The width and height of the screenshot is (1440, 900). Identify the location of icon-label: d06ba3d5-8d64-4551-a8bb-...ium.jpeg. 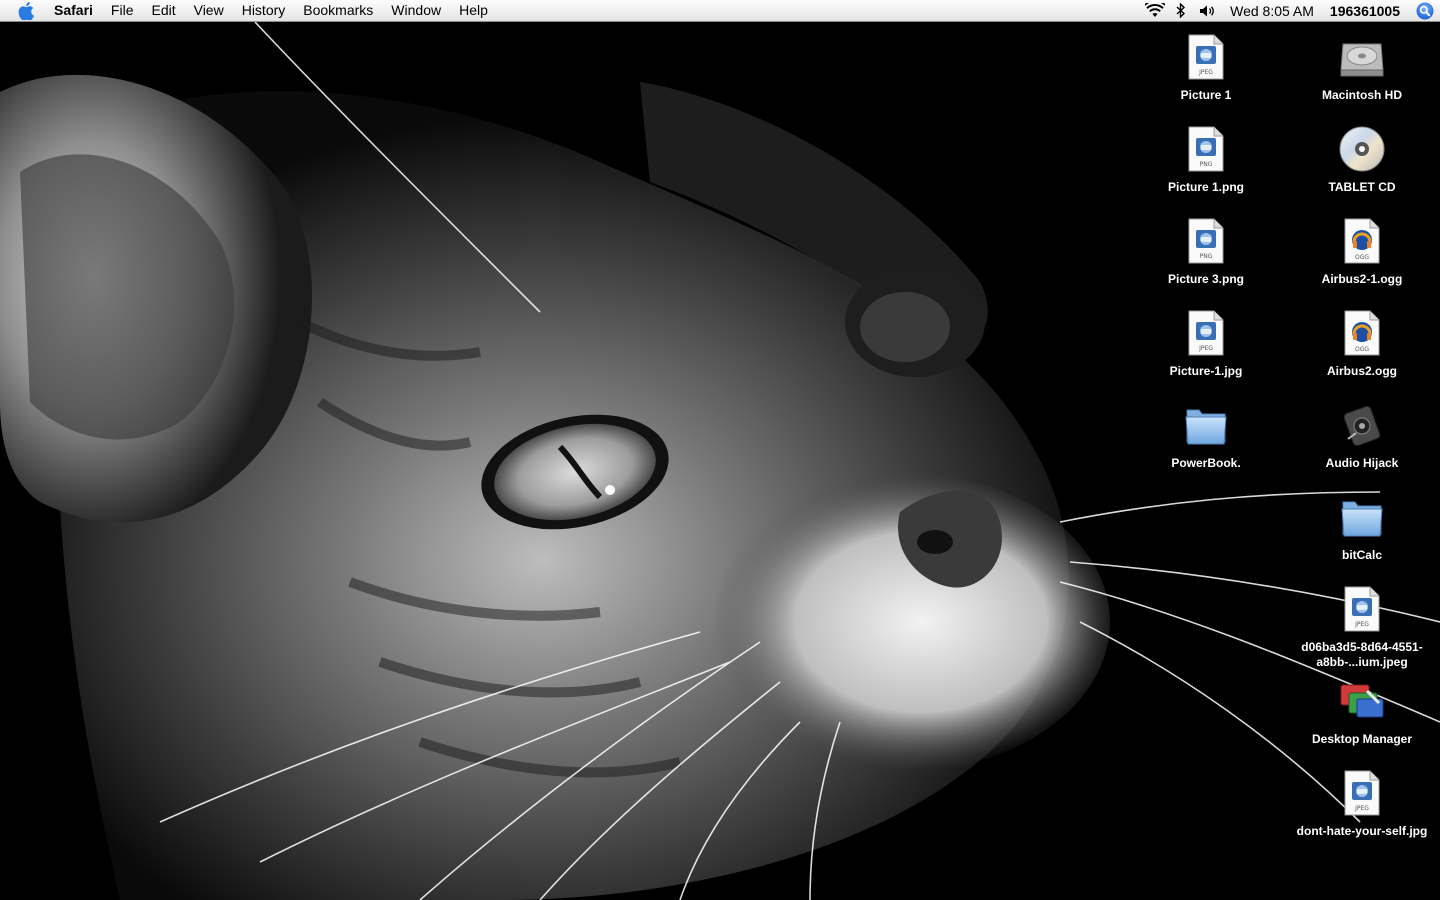
(1362, 654).